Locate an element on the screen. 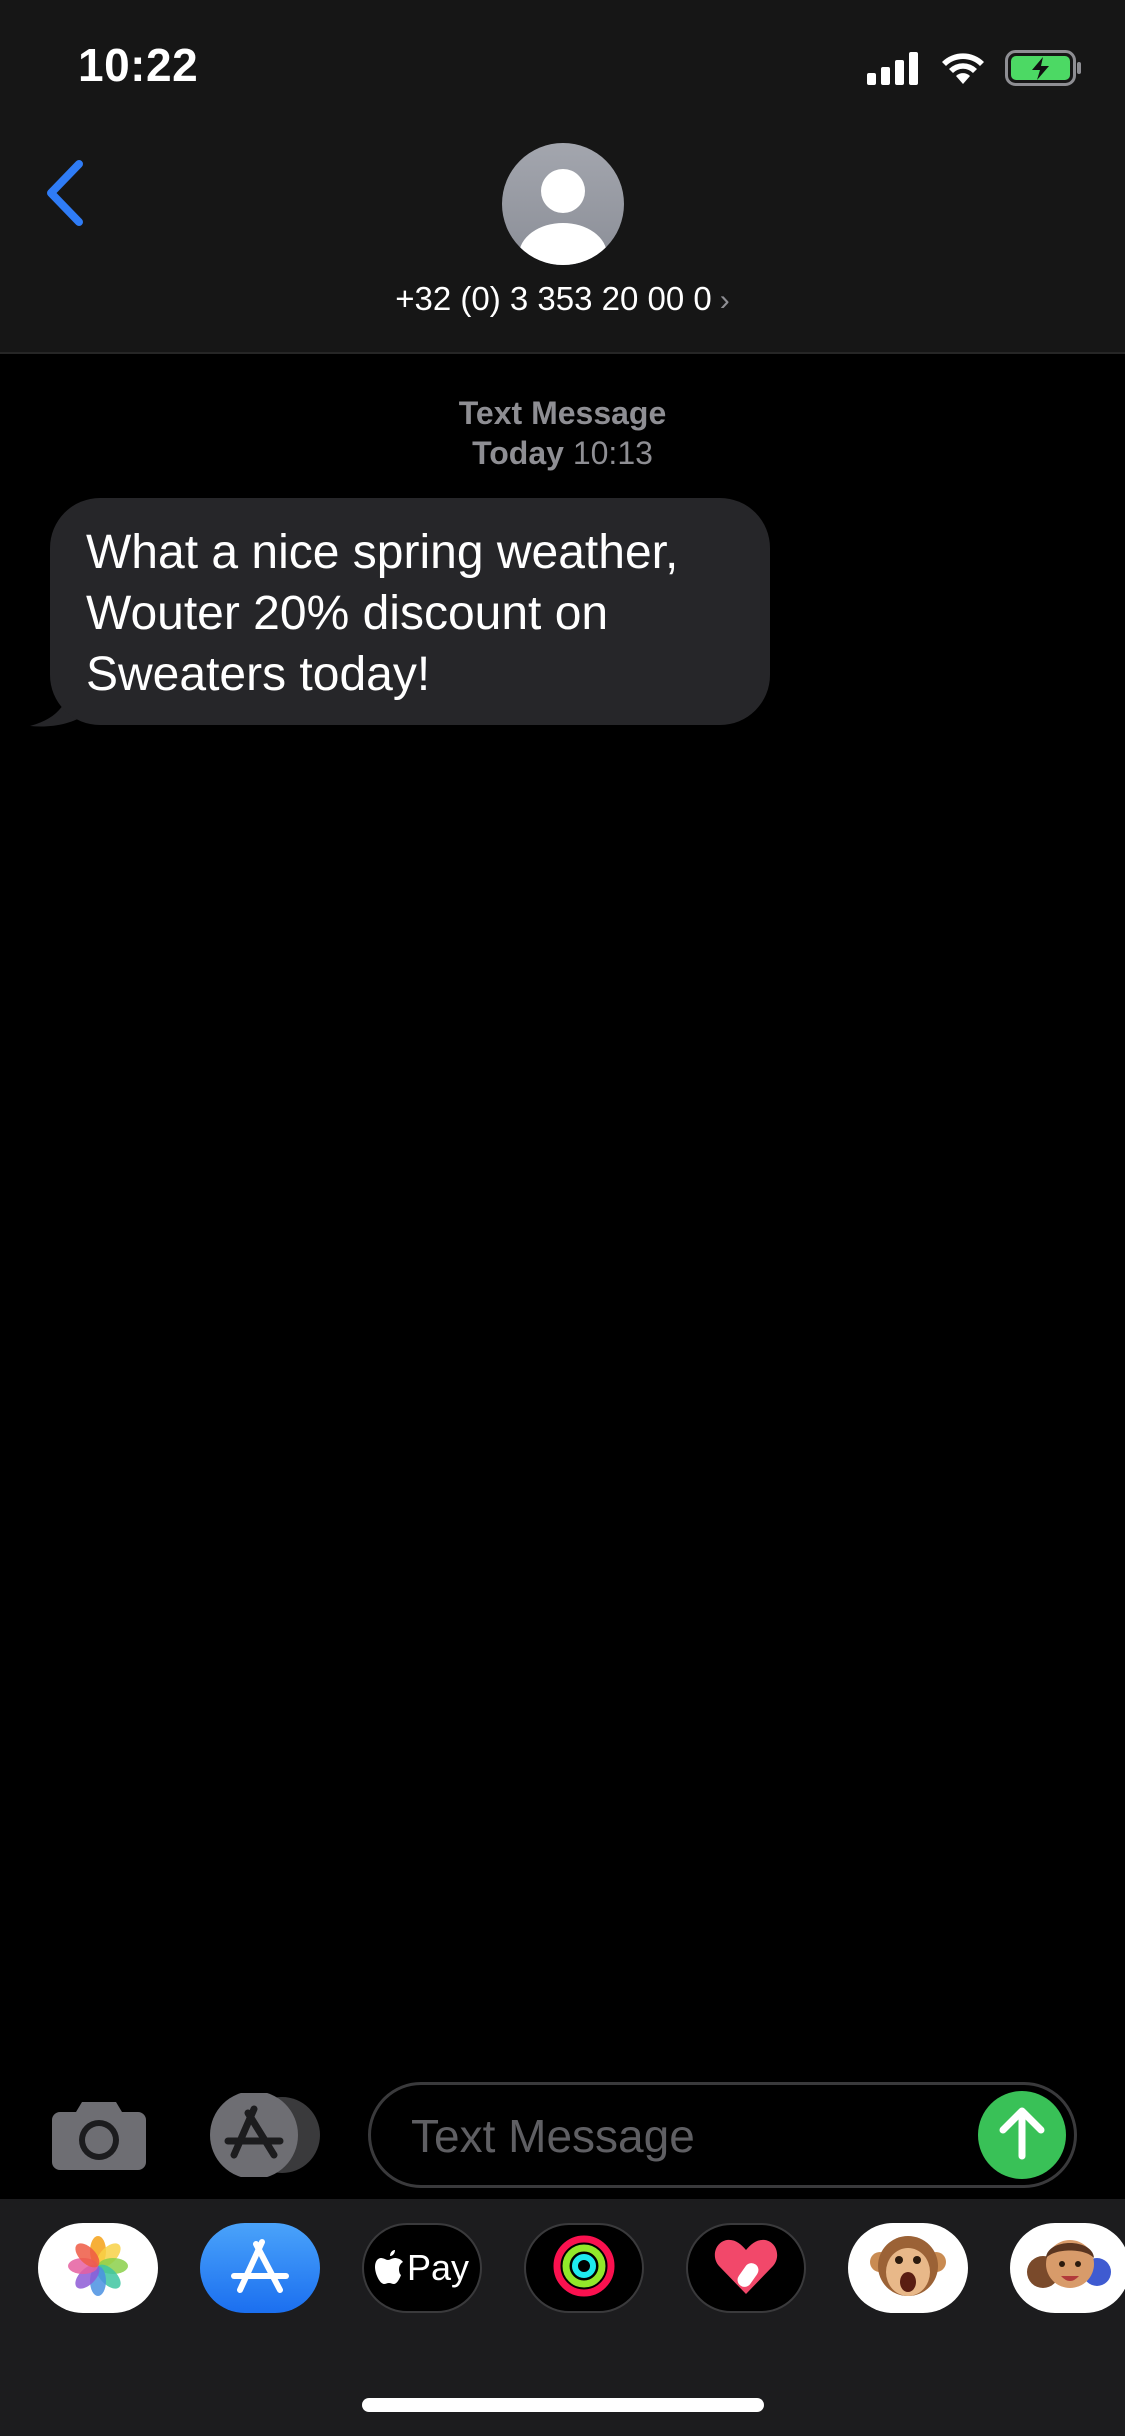 Image resolution: width=1125 pixels, height=2436 pixels. chevron-right-icon: › is located at coordinates (724, 300).